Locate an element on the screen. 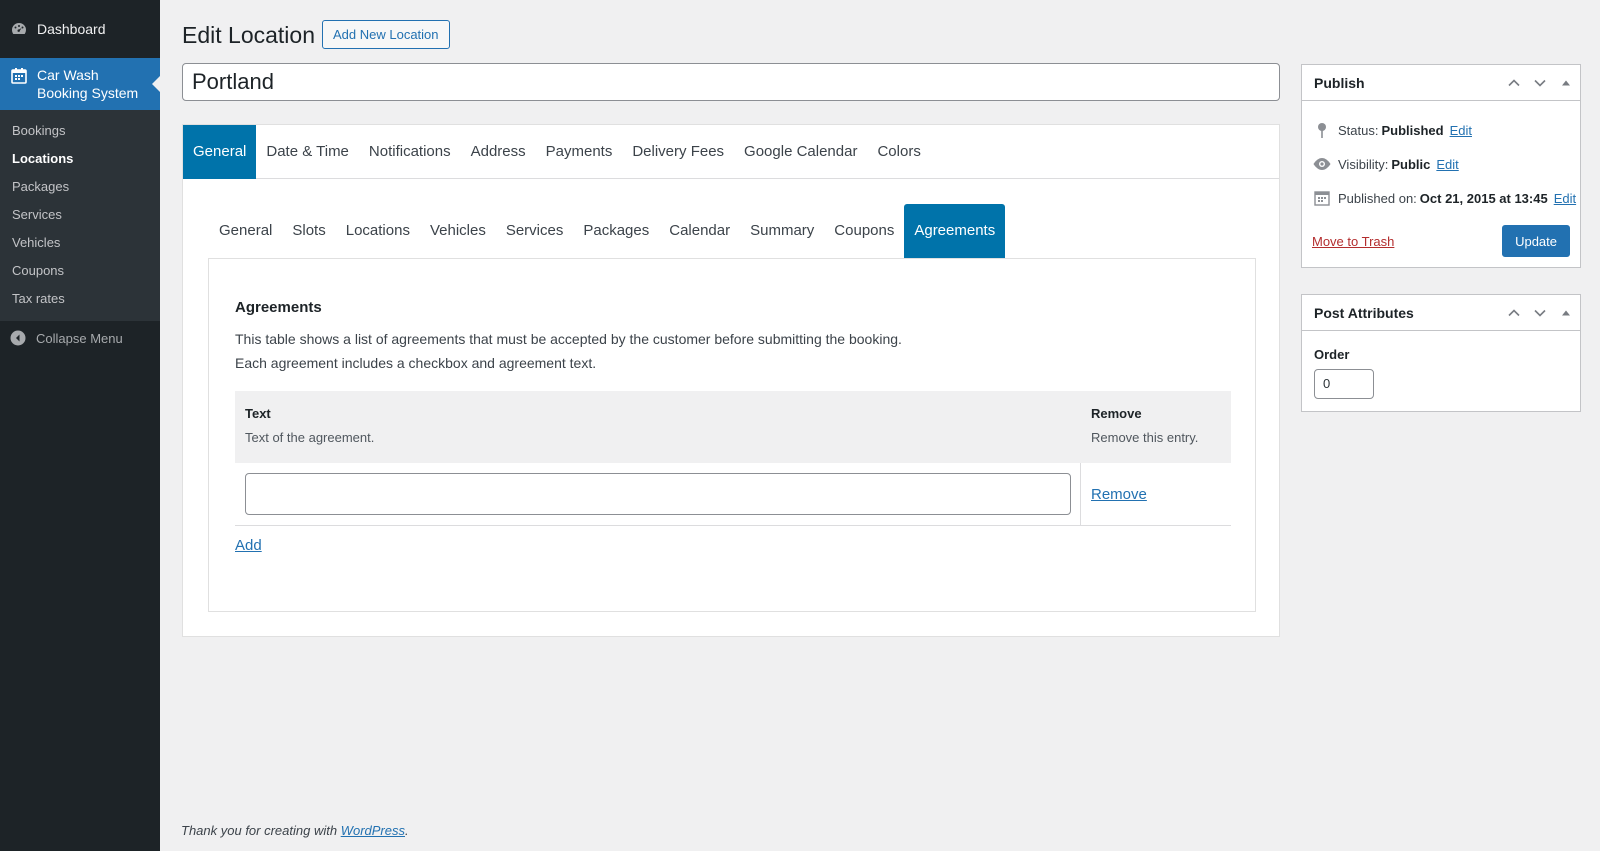 Image resolution: width=1600 pixels, height=851 pixels. visibility-label: Visibility: is located at coordinates (1363, 164).